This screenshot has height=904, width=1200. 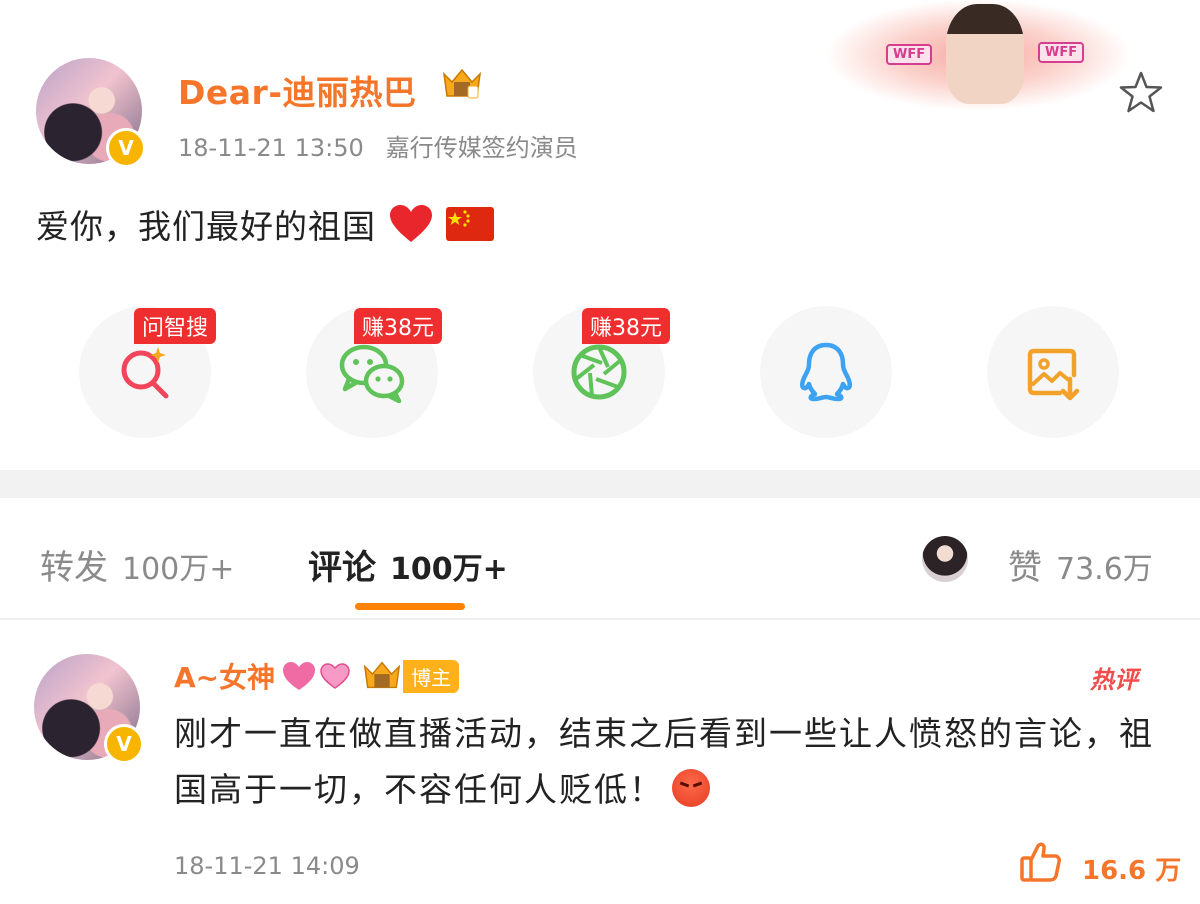 I want to click on thumbs-up-icon, so click(x=1040, y=862).